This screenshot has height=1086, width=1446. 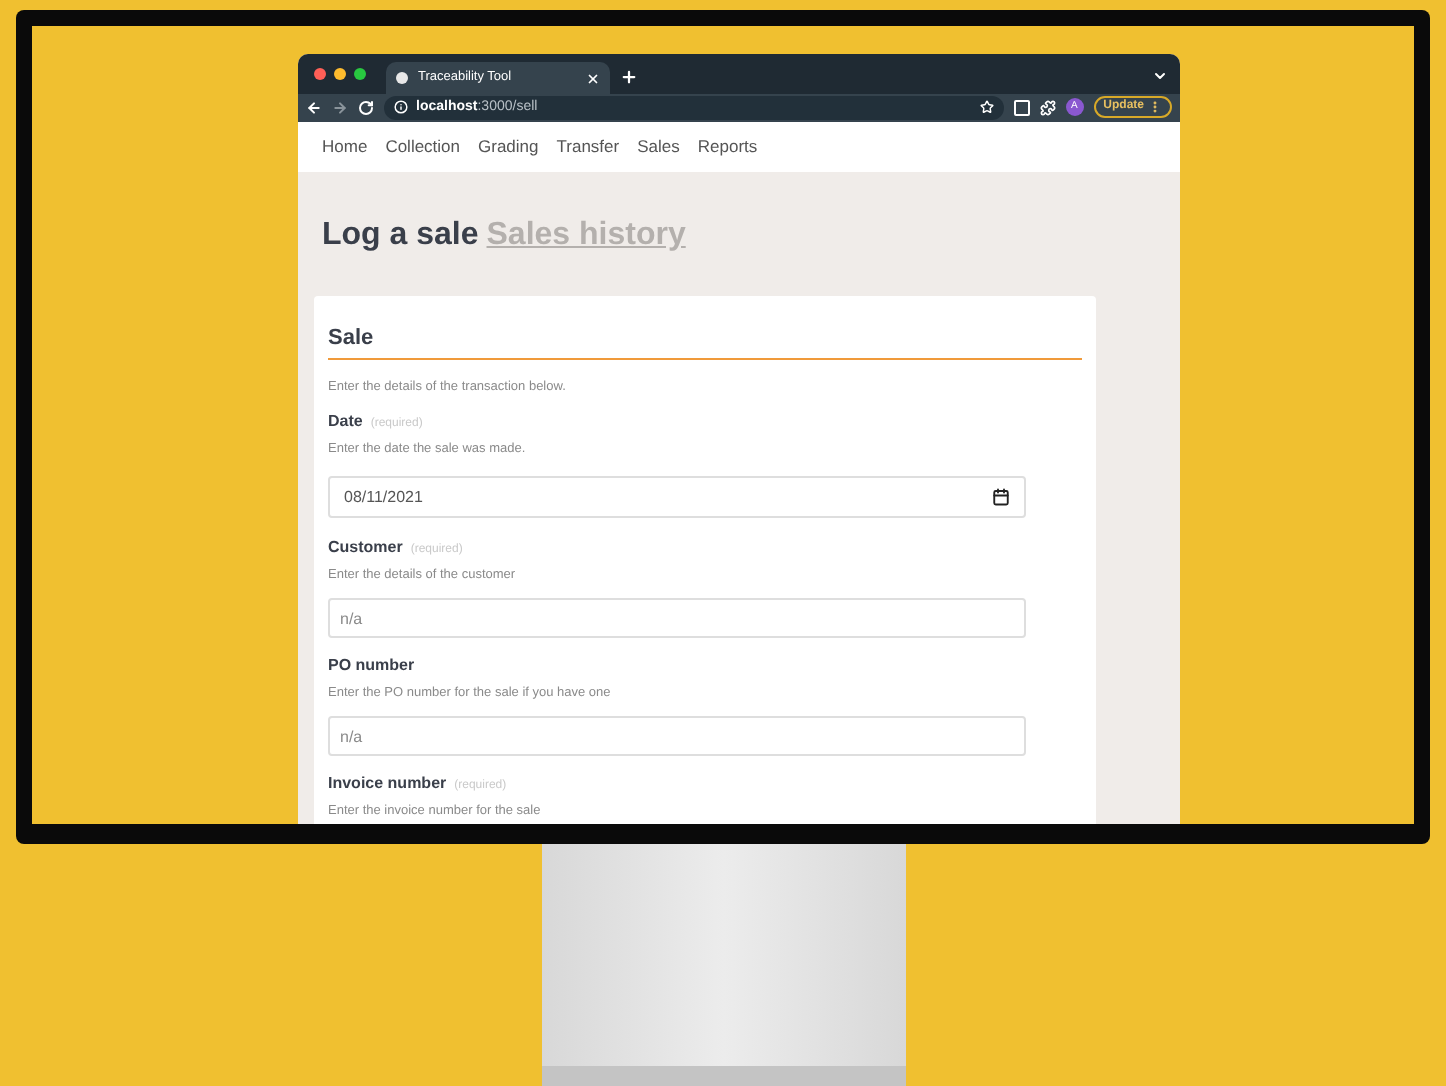 I want to click on nav-link: Reports, so click(x=727, y=146).